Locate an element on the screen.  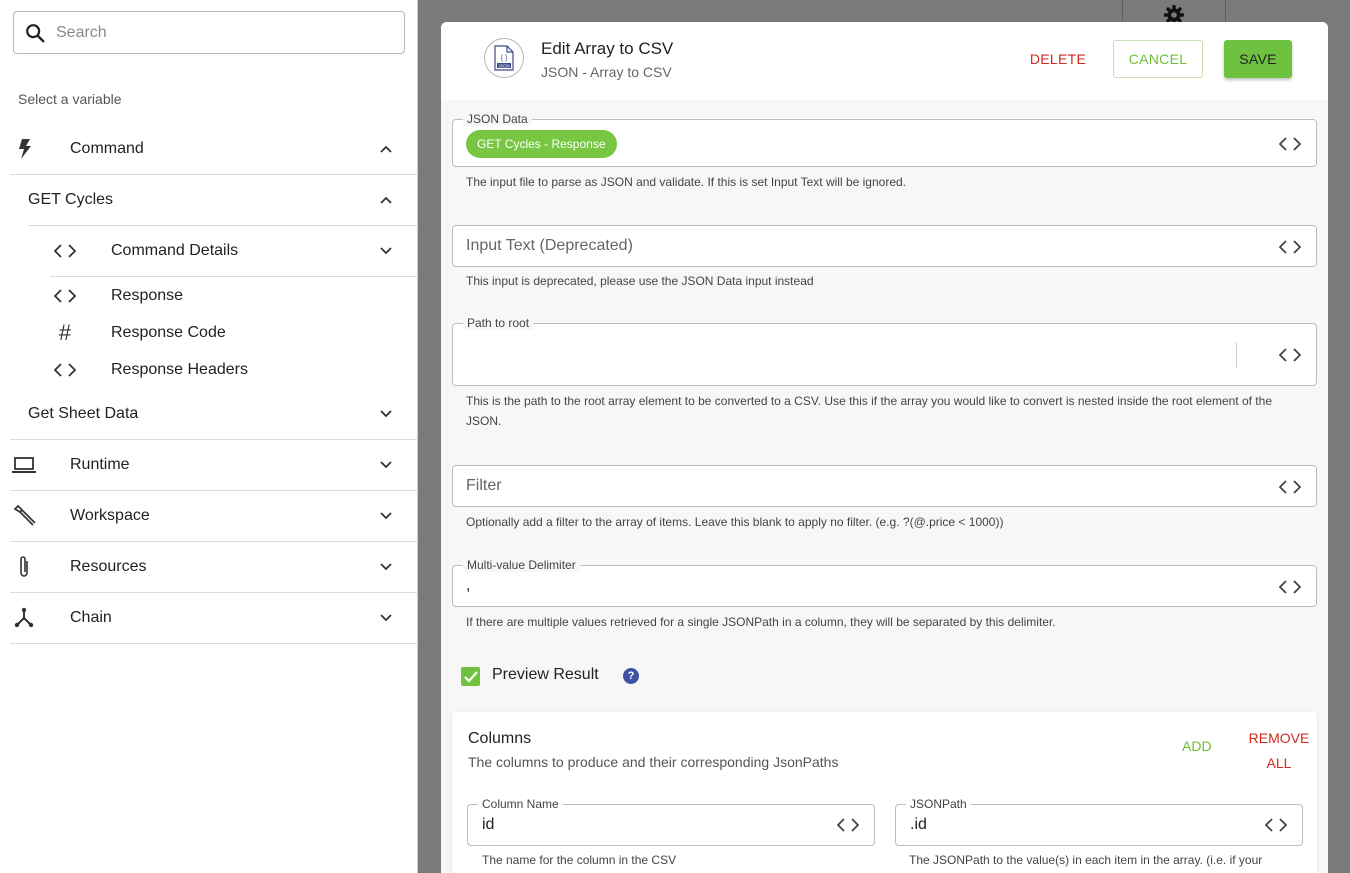
path-to-root-label: Path to root is located at coordinates (498, 323).